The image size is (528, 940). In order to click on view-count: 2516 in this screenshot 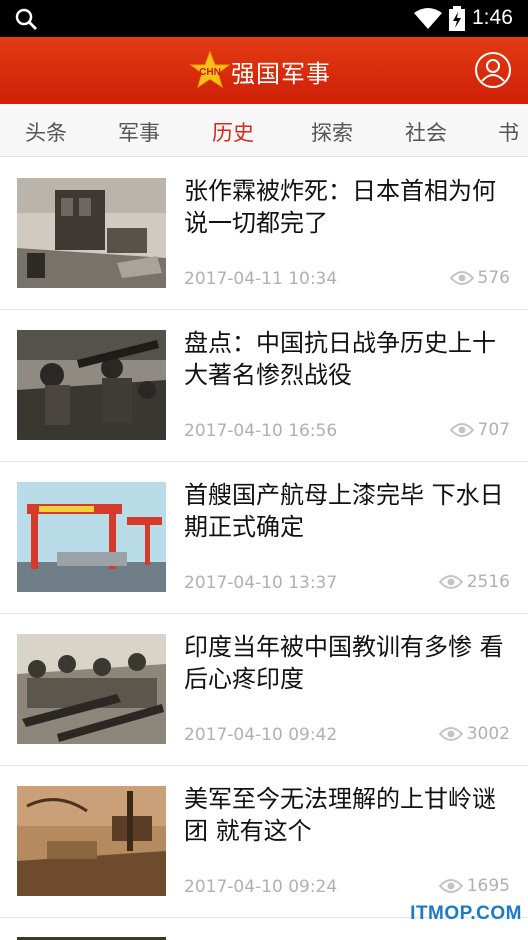, I will do `click(488, 582)`.